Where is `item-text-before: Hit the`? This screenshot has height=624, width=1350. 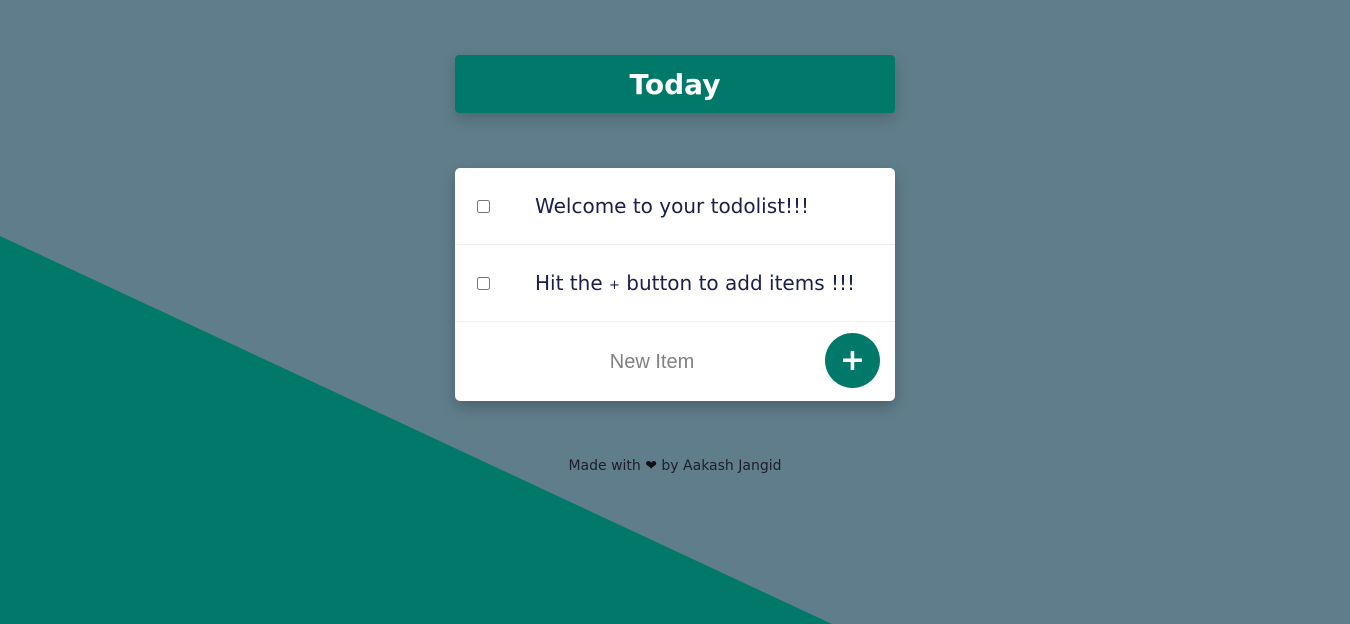 item-text-before: Hit the is located at coordinates (569, 283).